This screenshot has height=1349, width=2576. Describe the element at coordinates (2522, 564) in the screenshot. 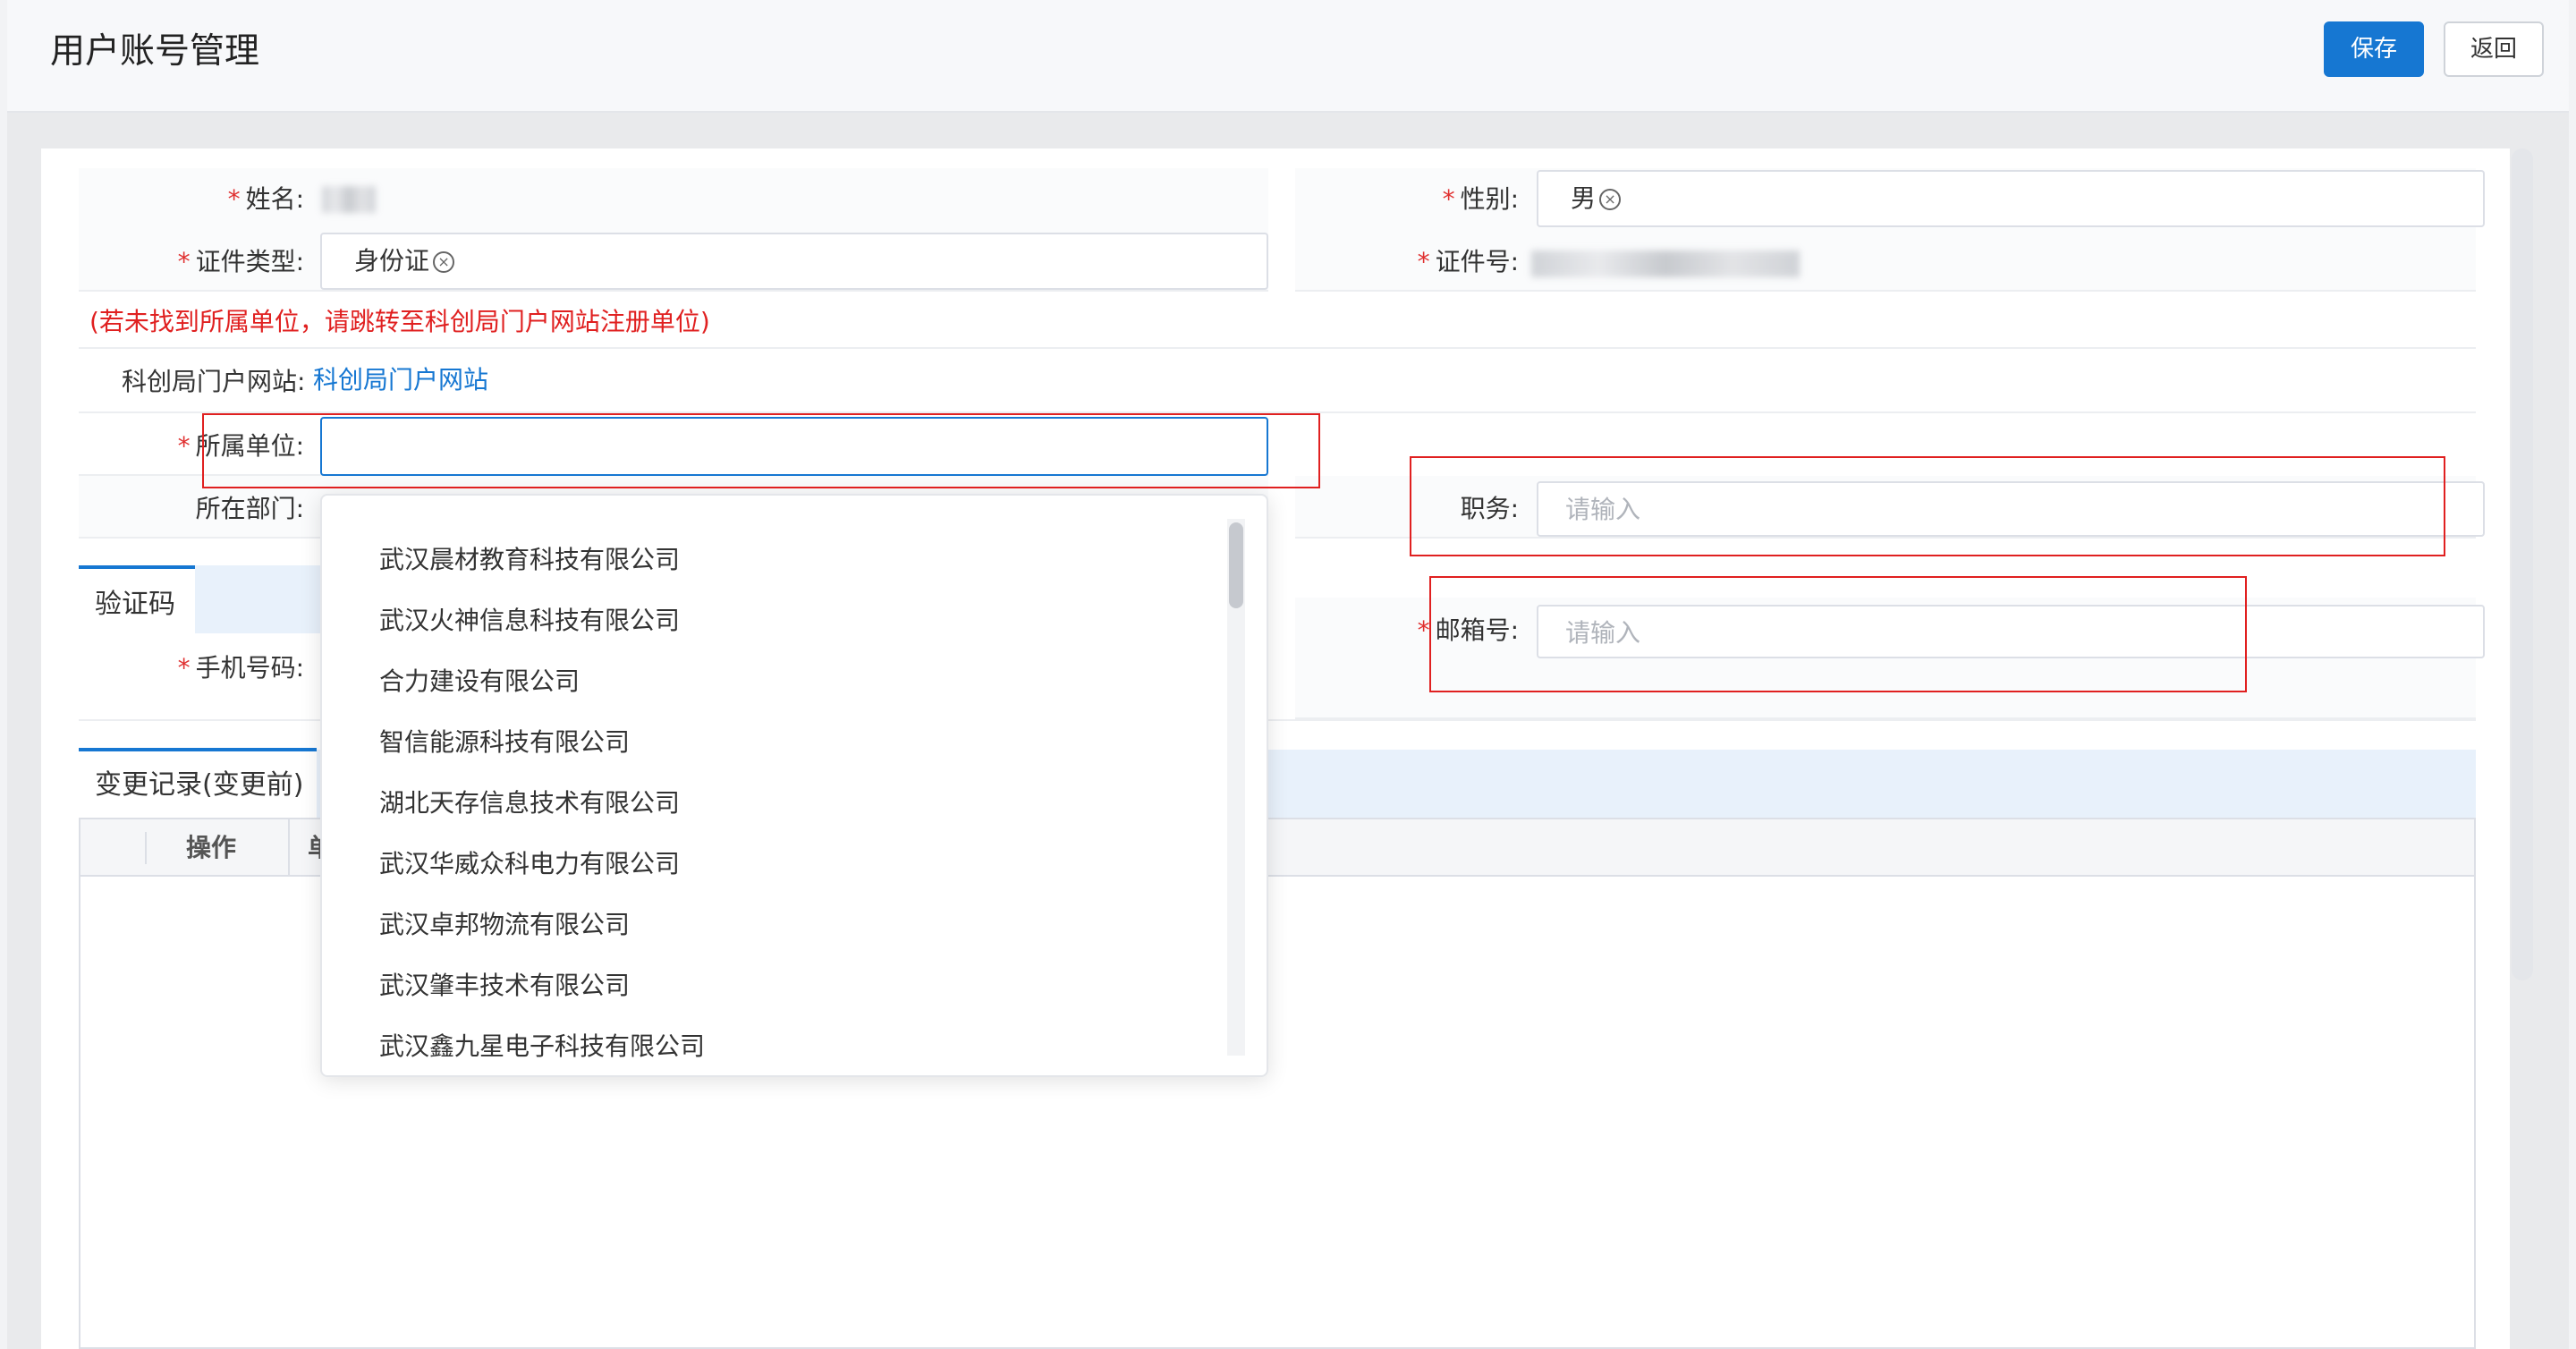

I see `page-scrollbar` at that location.